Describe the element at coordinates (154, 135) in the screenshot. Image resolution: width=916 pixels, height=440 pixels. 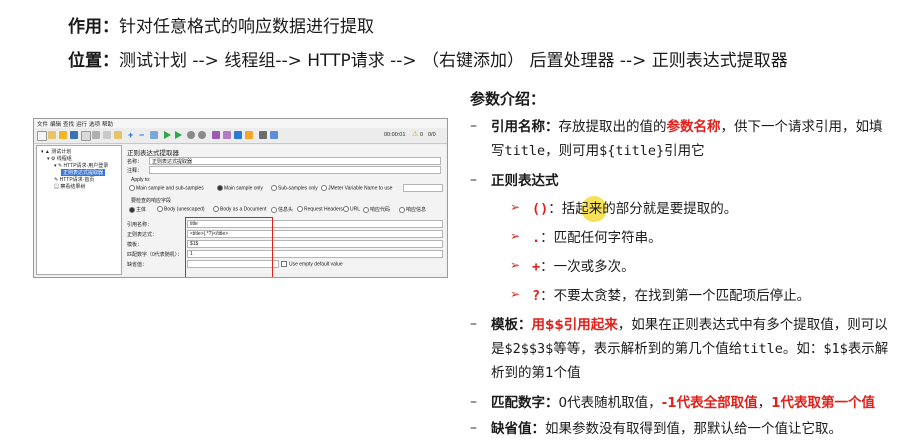
I see `toggle-icon` at that location.